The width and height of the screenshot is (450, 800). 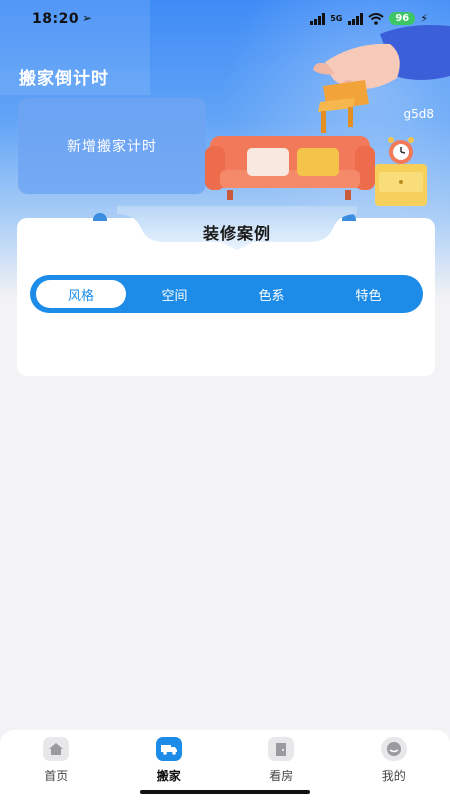 I want to click on truck-icon, so click(x=168, y=749).